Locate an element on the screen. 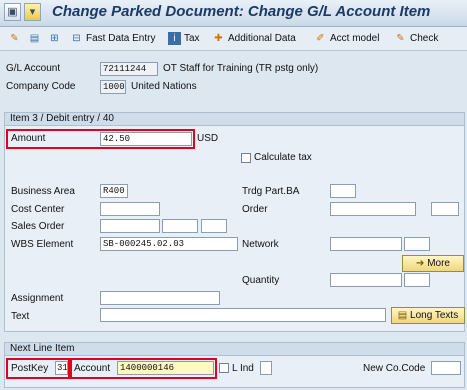 This screenshot has height=390, width=467. long-texts-icon: ▤ is located at coordinates (402, 315).